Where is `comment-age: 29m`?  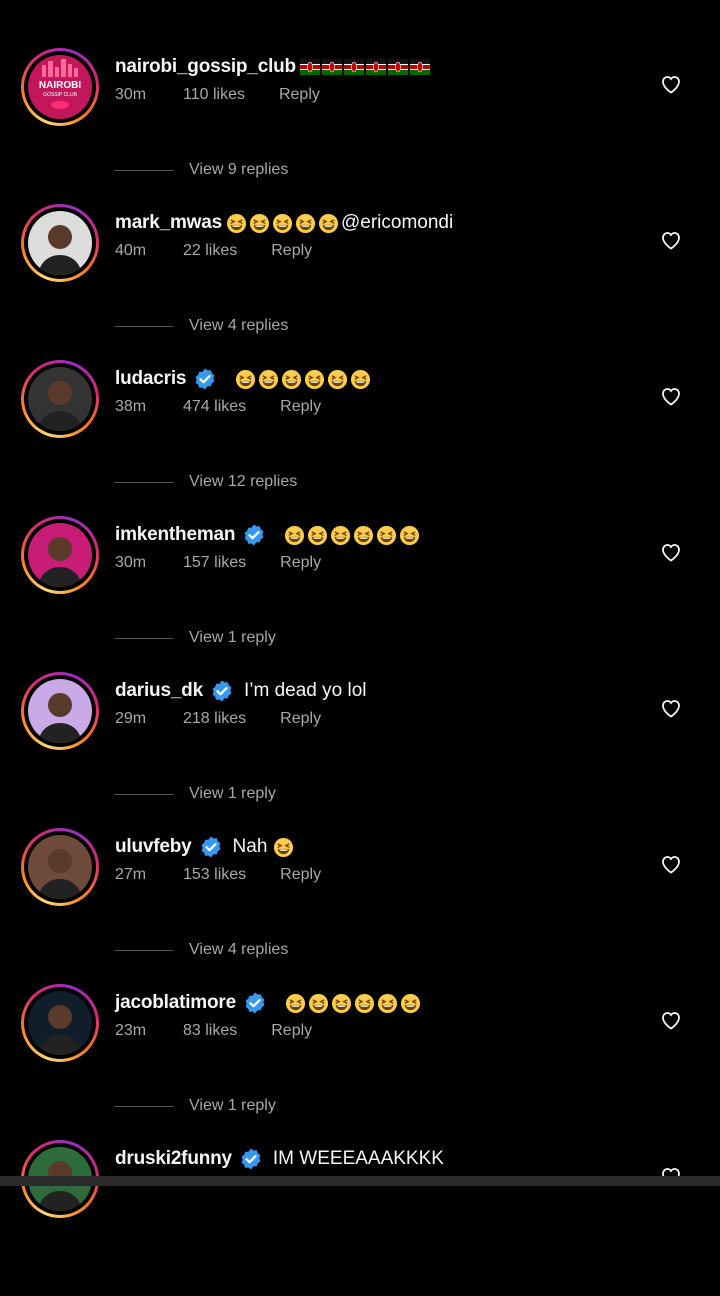
comment-age: 29m is located at coordinates (131, 718).